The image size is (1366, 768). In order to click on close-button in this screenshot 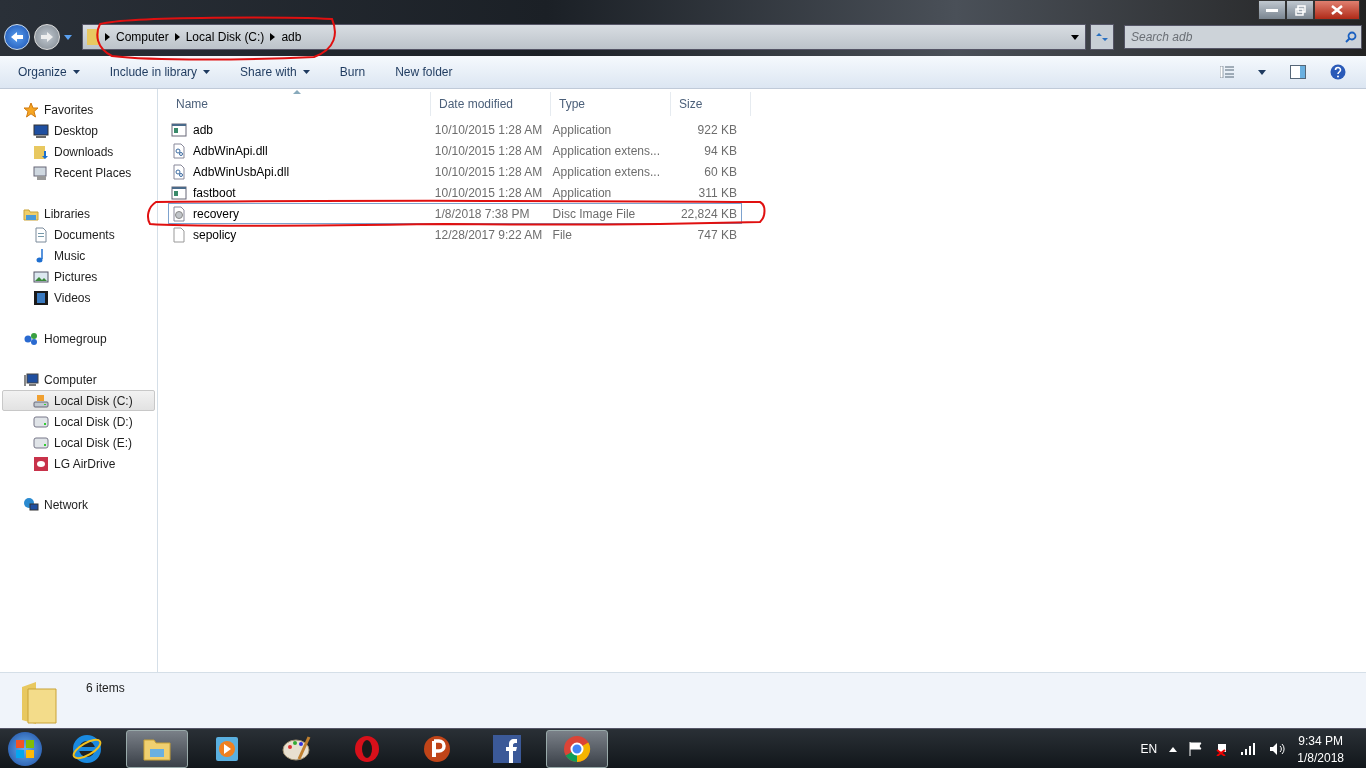, I will do `click(1337, 10)`.